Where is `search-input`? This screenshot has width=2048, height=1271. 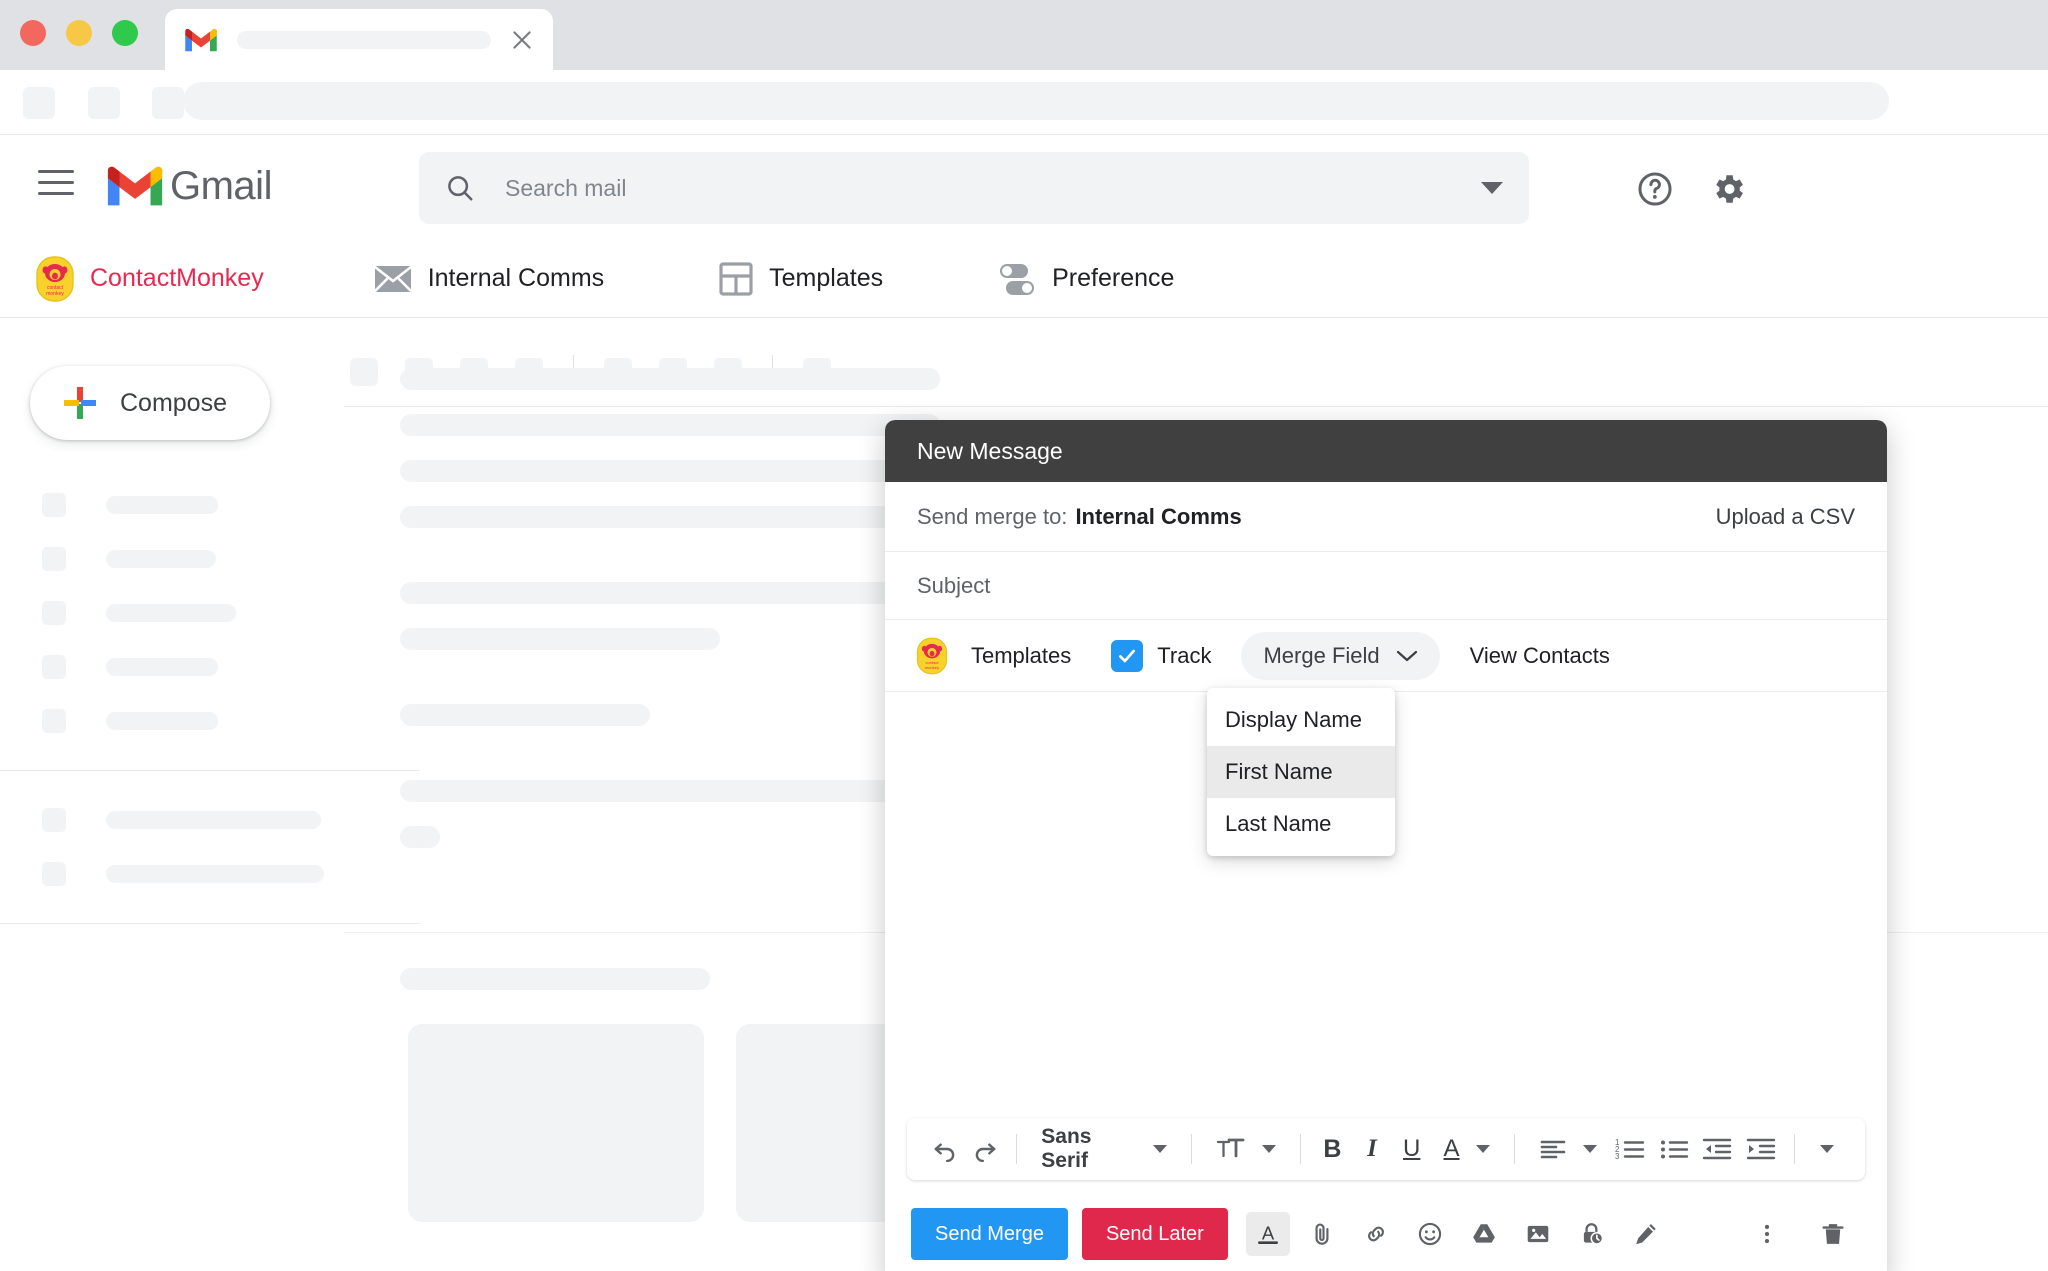 search-input is located at coordinates (993, 188).